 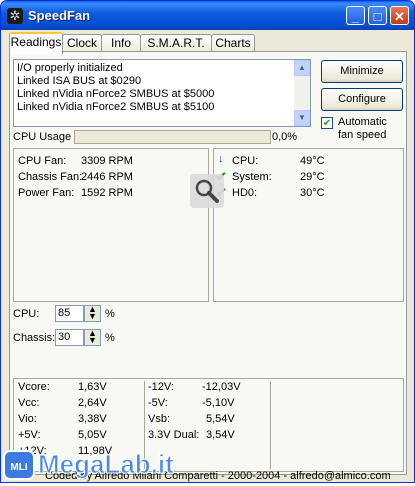 I want to click on voltage-value: 3,38V, so click(x=92, y=419).